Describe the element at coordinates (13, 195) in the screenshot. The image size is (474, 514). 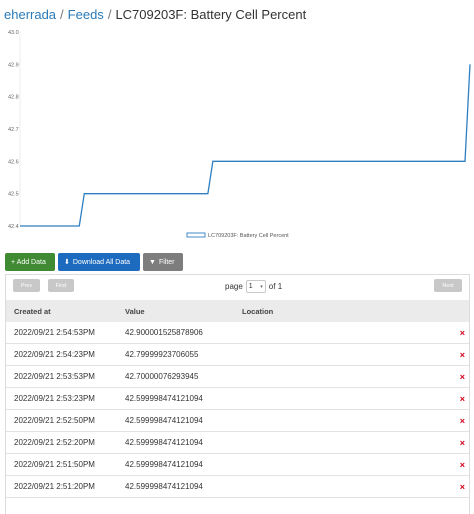
I see `y-tick-label: 42.5` at that location.